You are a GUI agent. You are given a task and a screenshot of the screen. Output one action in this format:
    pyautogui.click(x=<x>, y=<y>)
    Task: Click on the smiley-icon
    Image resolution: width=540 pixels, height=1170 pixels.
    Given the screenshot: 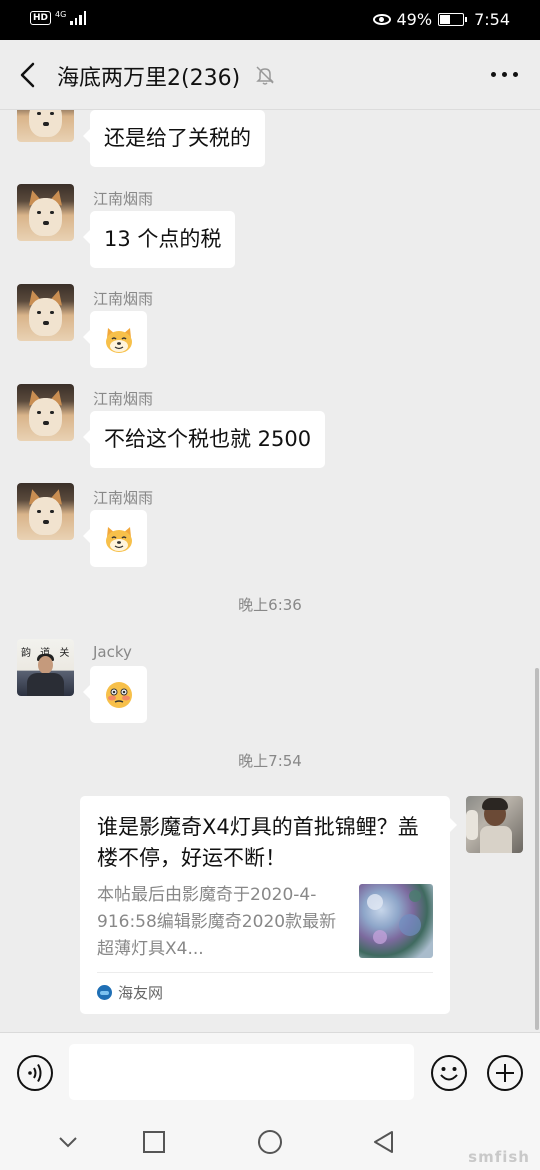 What is the action you would take?
    pyautogui.click(x=449, y=1073)
    